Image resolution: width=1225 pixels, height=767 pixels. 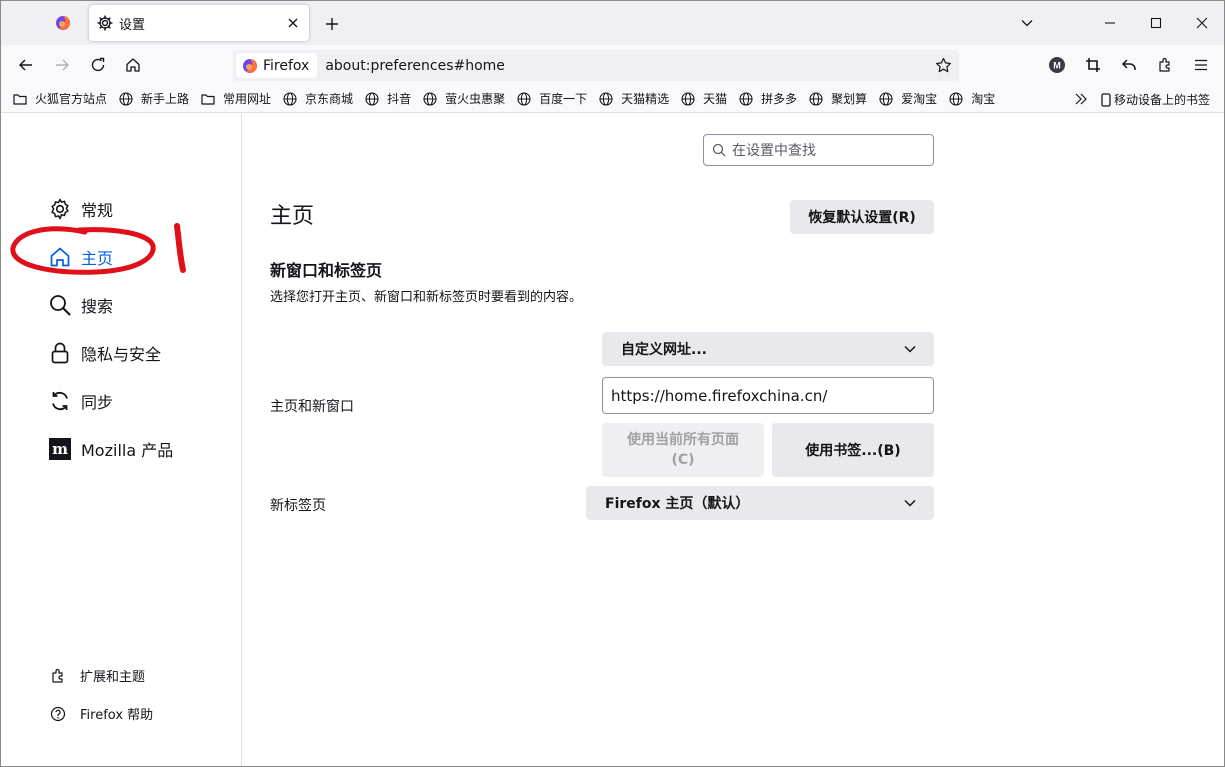 I want to click on forward-button, so click(x=62, y=65).